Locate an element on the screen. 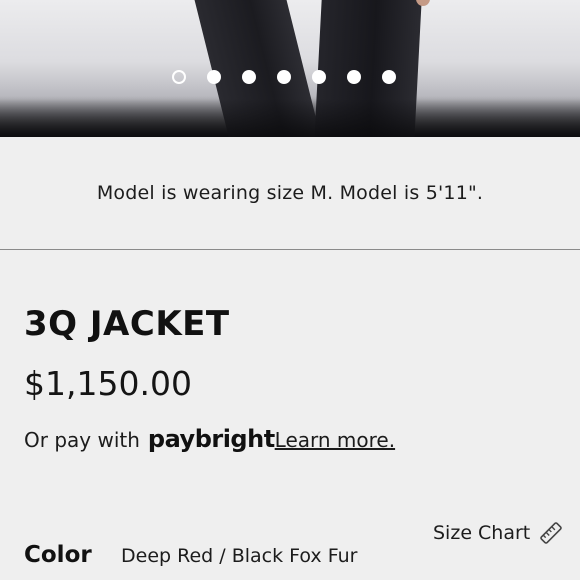 The image size is (580, 580). paybright-logo: paybright is located at coordinates (211, 439).